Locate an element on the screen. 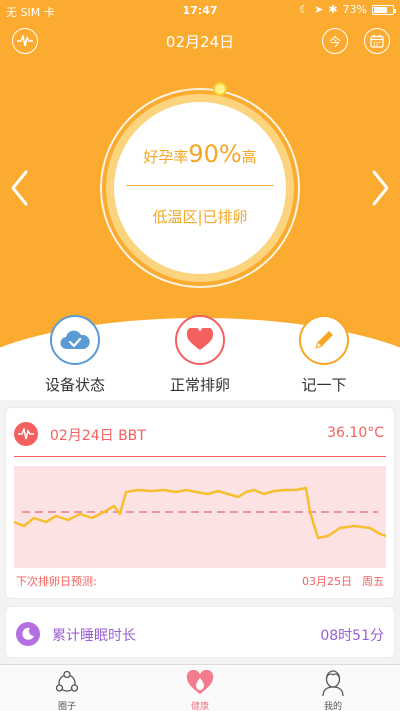 Image resolution: width=400 pixels, height=711 pixels. tab-health: 健康 is located at coordinates (200, 689).